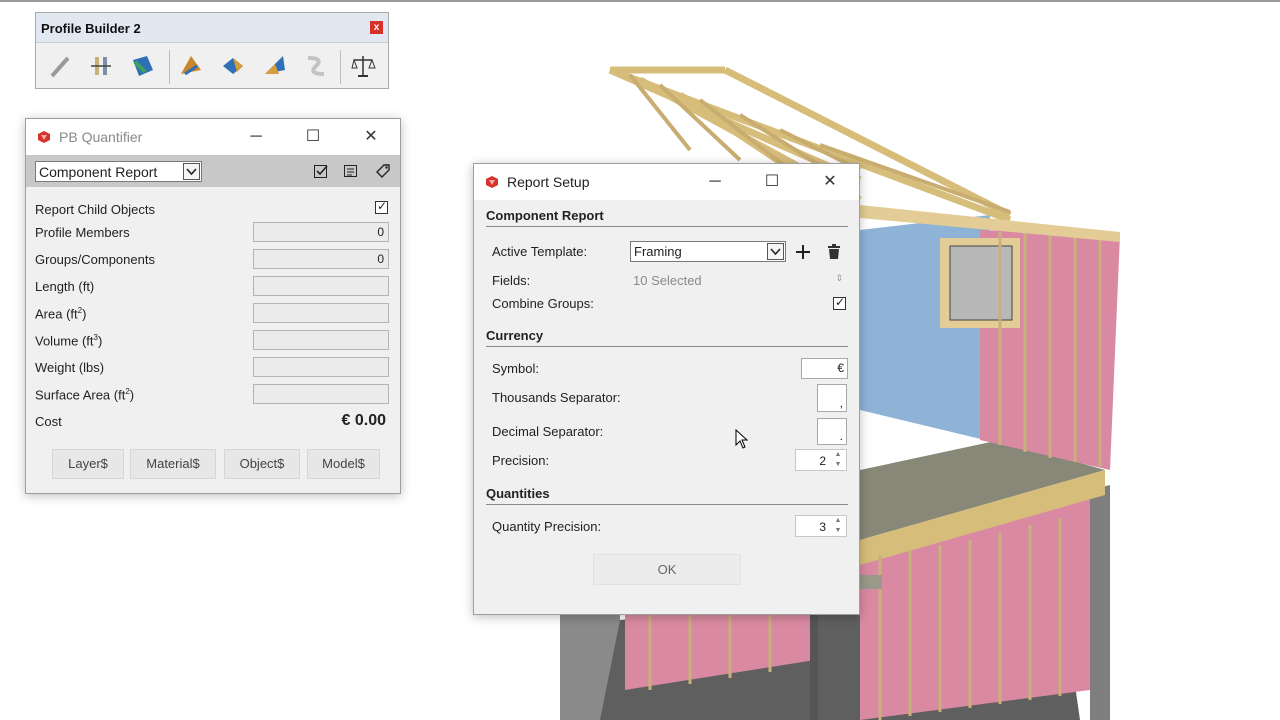 The height and width of the screenshot is (720, 1280). I want to click on delete-template-icon, so click(834, 252).